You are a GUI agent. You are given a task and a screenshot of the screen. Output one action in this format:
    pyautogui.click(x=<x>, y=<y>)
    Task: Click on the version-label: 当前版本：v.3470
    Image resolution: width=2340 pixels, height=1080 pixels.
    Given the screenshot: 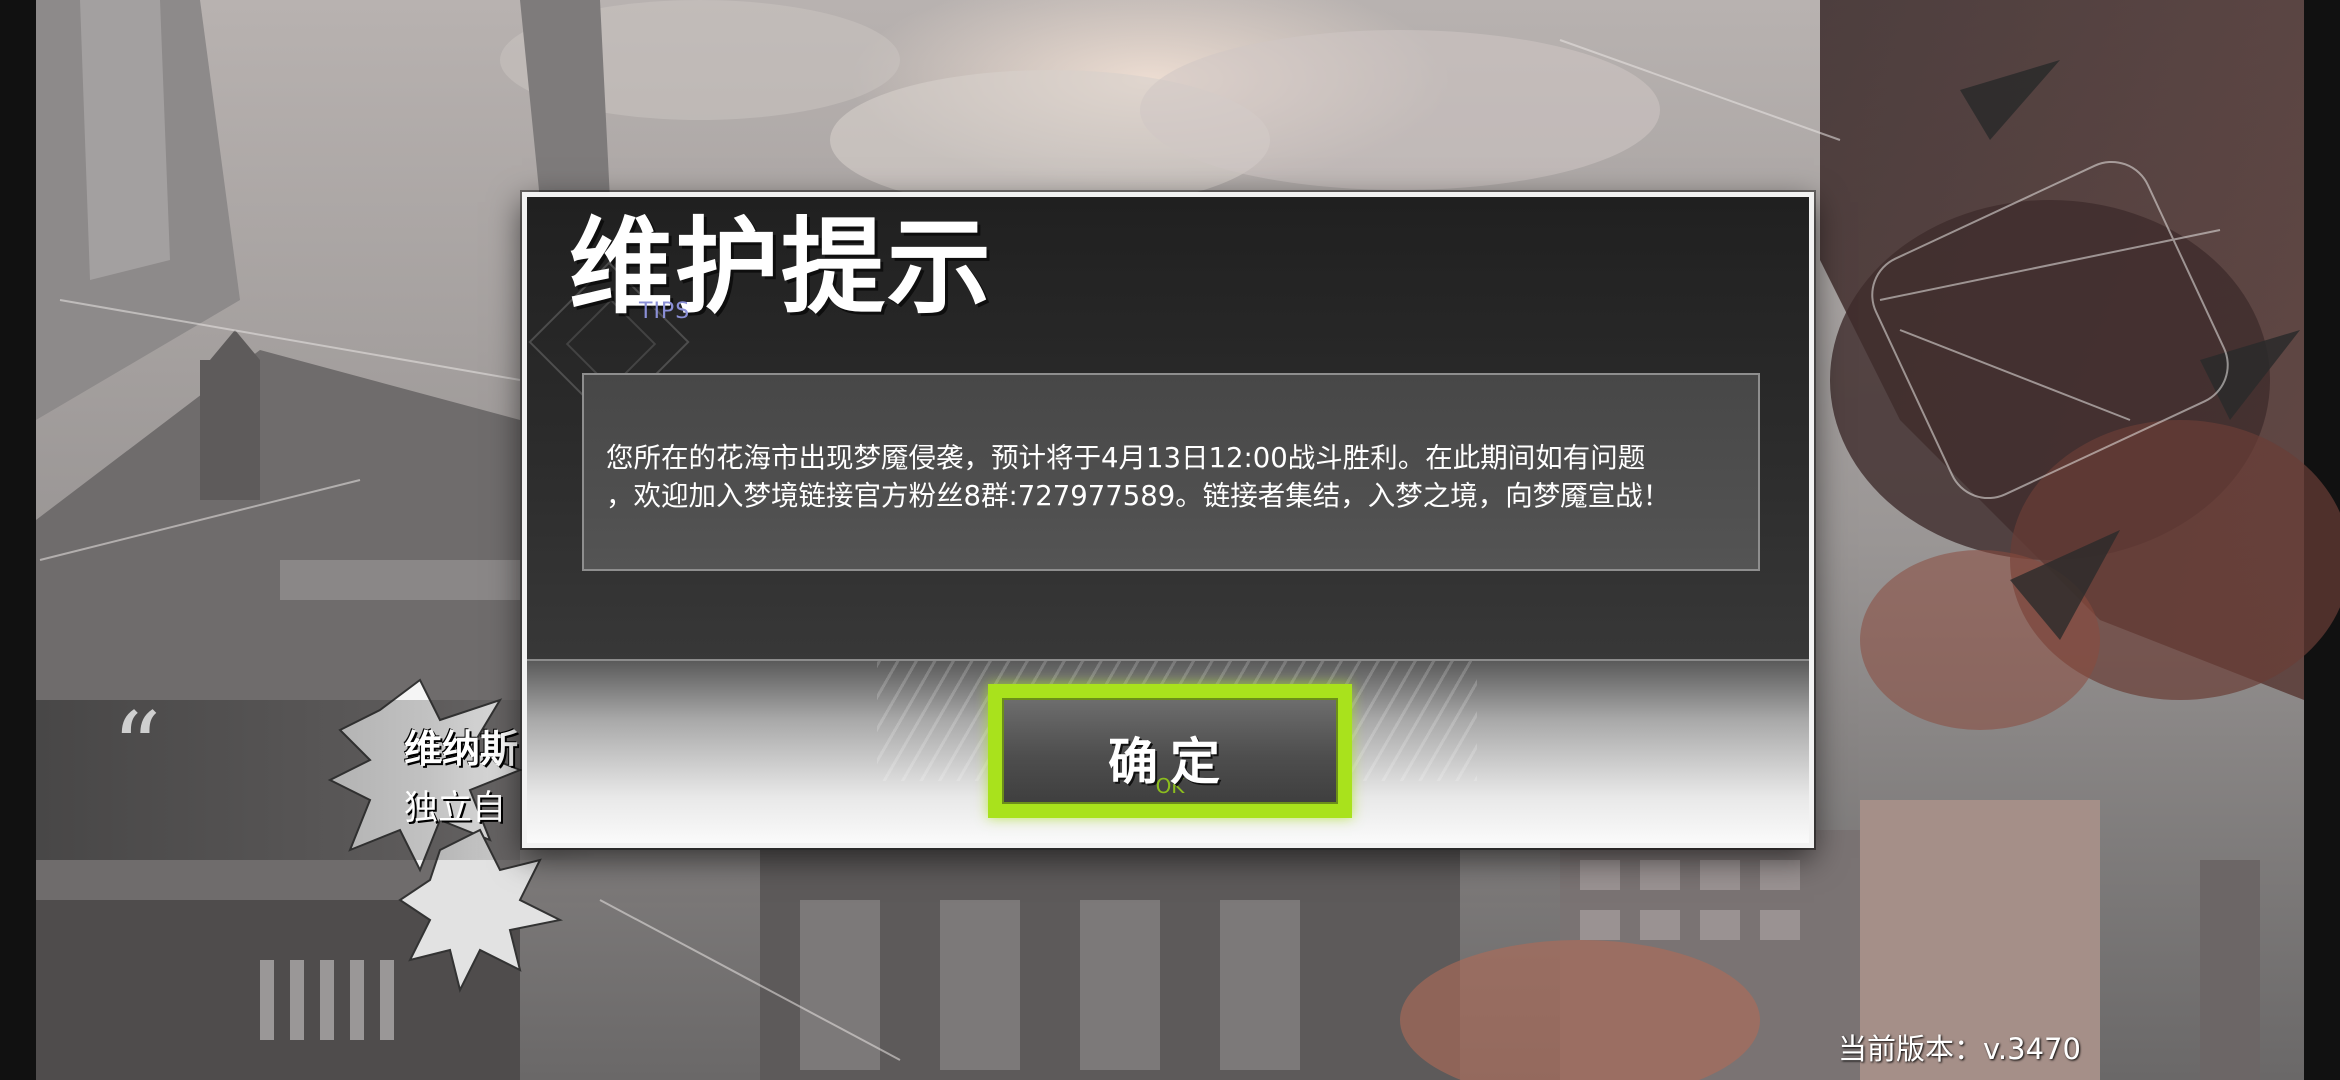 What is the action you would take?
    pyautogui.click(x=1959, y=1049)
    